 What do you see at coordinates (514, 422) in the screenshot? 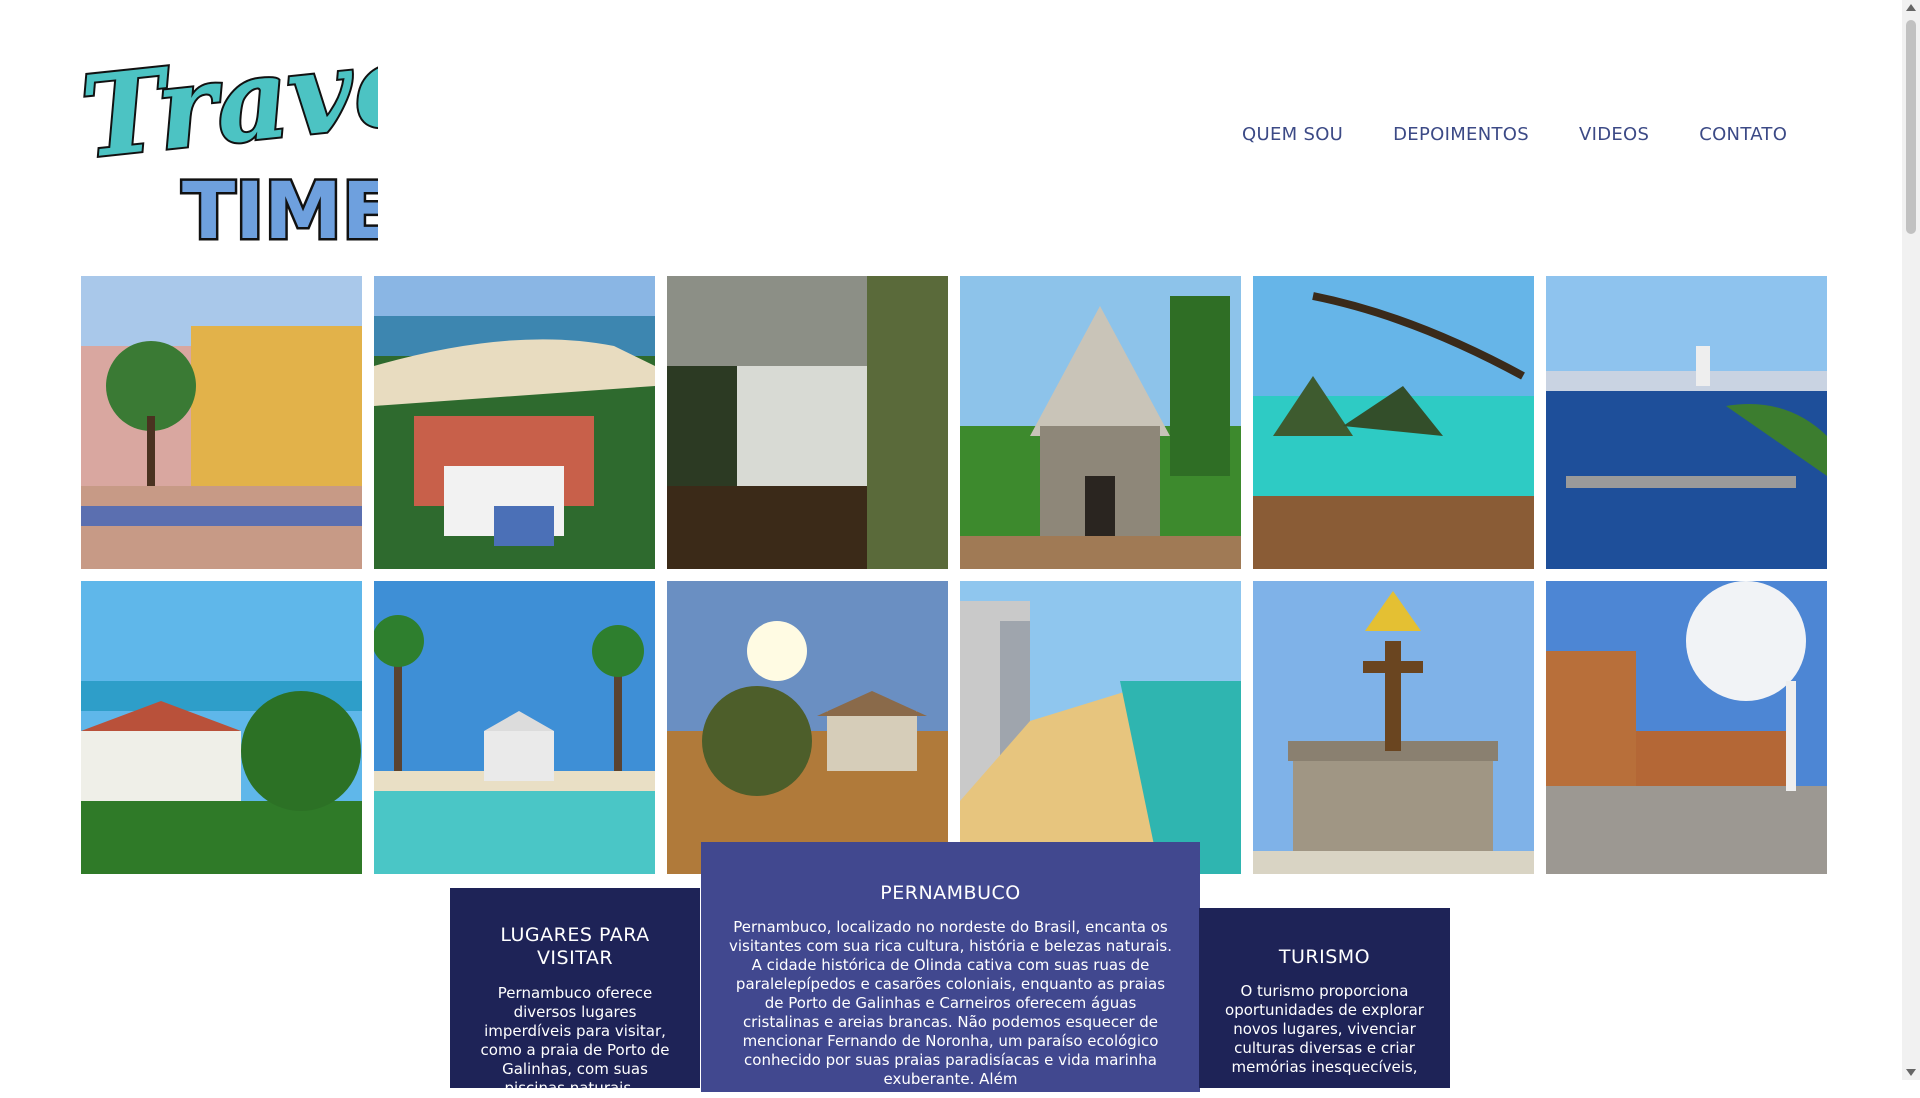
I see `olinda-coast-photo` at bounding box center [514, 422].